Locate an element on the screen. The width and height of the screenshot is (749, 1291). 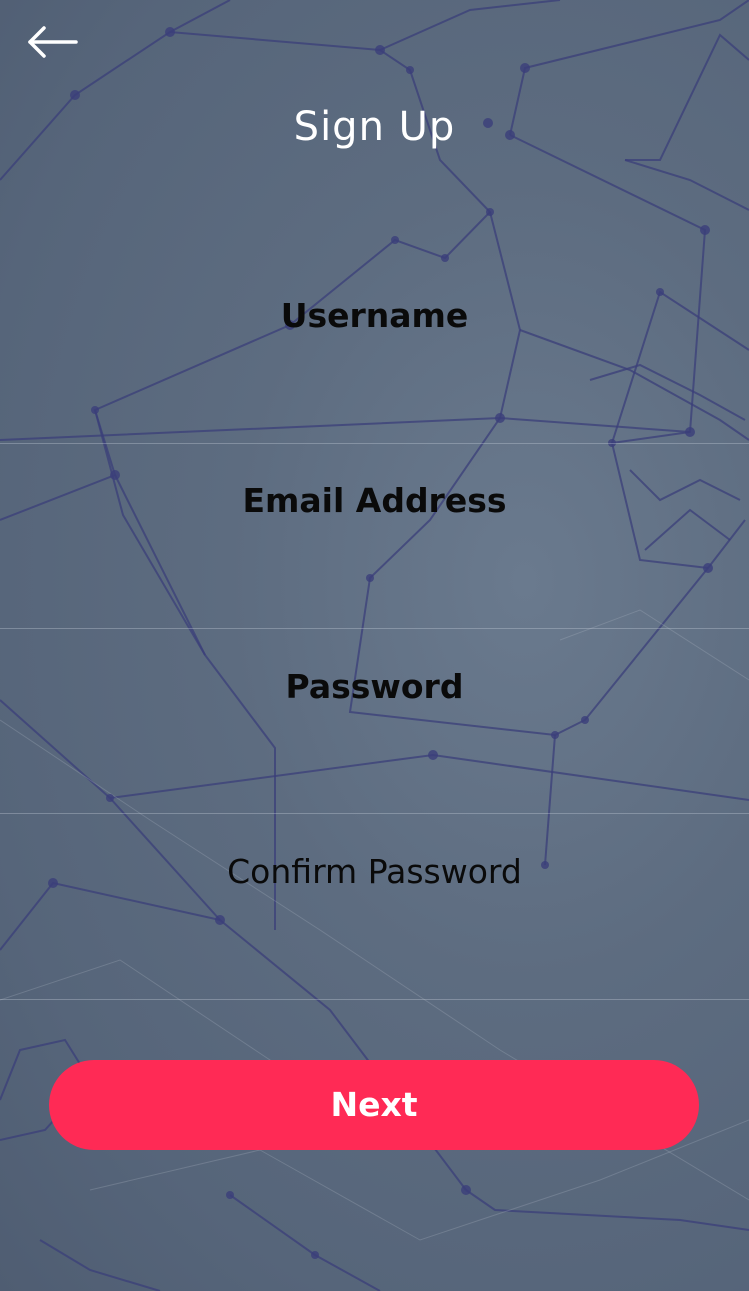
username-input is located at coordinates (376, 407).